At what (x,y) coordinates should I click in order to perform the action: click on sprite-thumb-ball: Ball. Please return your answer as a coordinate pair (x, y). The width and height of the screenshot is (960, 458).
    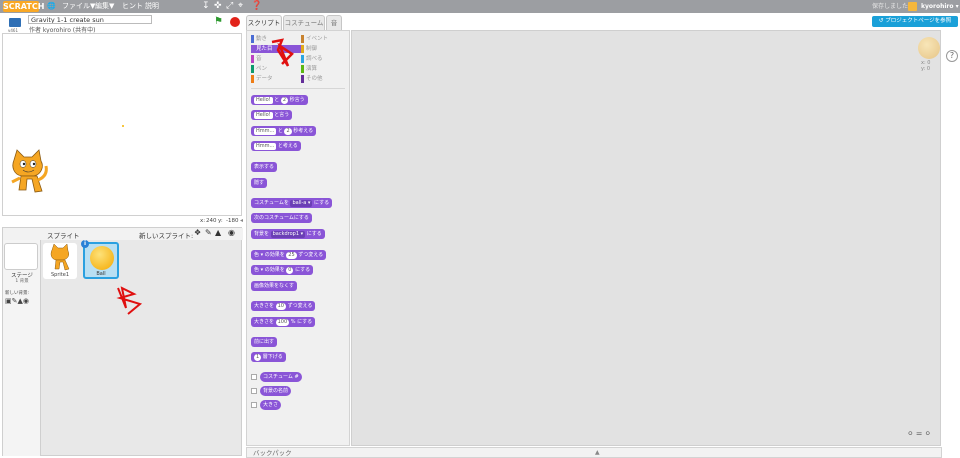
    Looking at the image, I should click on (101, 260).